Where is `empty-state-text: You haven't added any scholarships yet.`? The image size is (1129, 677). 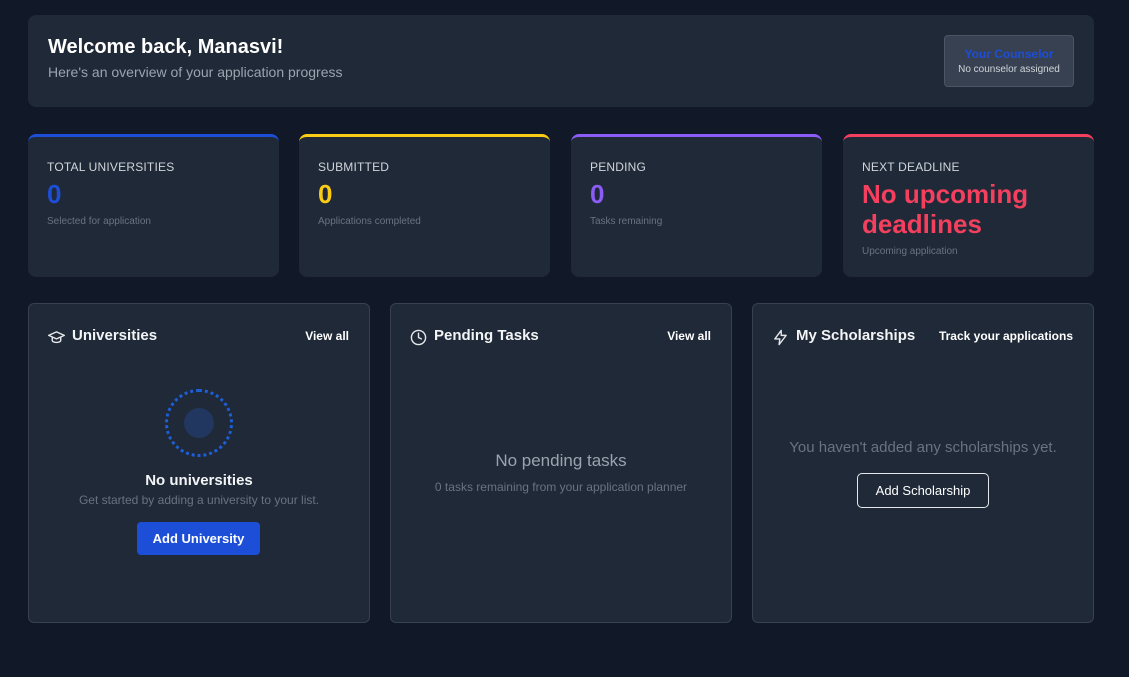
empty-state-text: You haven't added any scholarships yet. is located at coordinates (923, 447).